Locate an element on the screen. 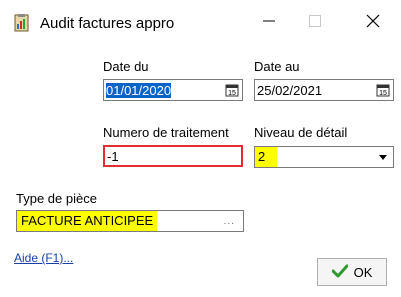  date-au-value: 25/02/2021 is located at coordinates (290, 90).